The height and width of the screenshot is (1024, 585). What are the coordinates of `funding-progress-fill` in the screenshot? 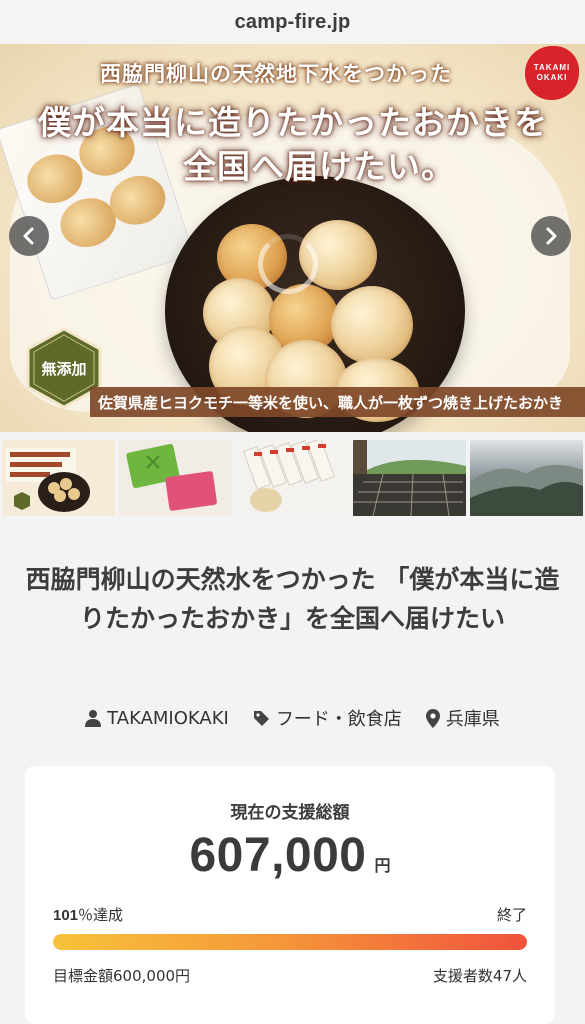 It's located at (290, 942).